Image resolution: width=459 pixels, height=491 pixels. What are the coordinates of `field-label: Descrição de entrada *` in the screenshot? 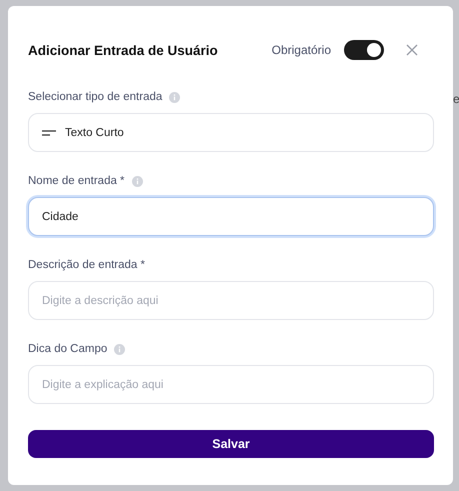 It's located at (86, 265).